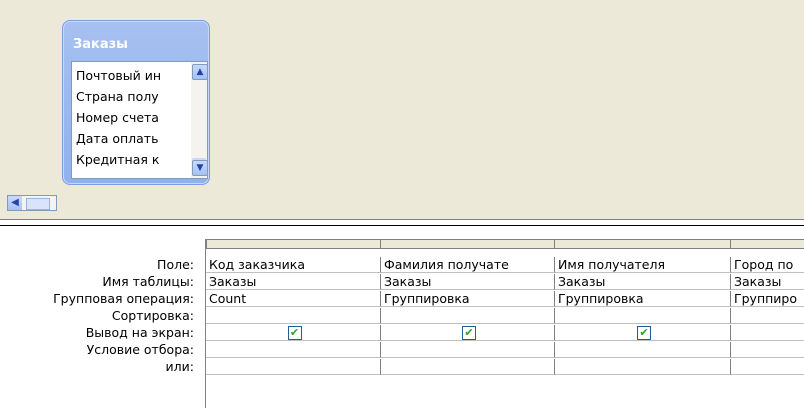 Image resolution: width=804 pixels, height=408 pixels. What do you see at coordinates (200, 72) in the screenshot?
I see `scroll-up-icon: ▲` at bounding box center [200, 72].